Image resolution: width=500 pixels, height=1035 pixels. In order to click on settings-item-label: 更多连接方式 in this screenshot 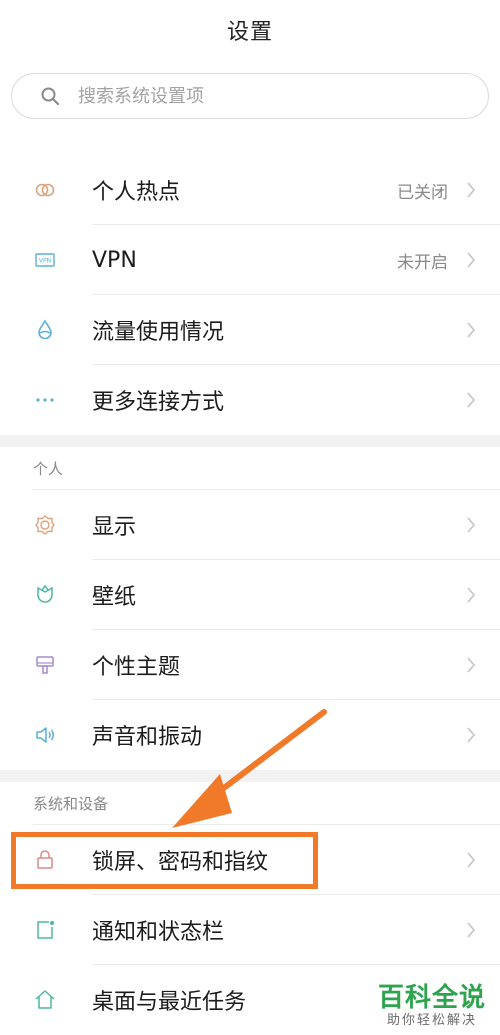, I will do `click(158, 402)`.